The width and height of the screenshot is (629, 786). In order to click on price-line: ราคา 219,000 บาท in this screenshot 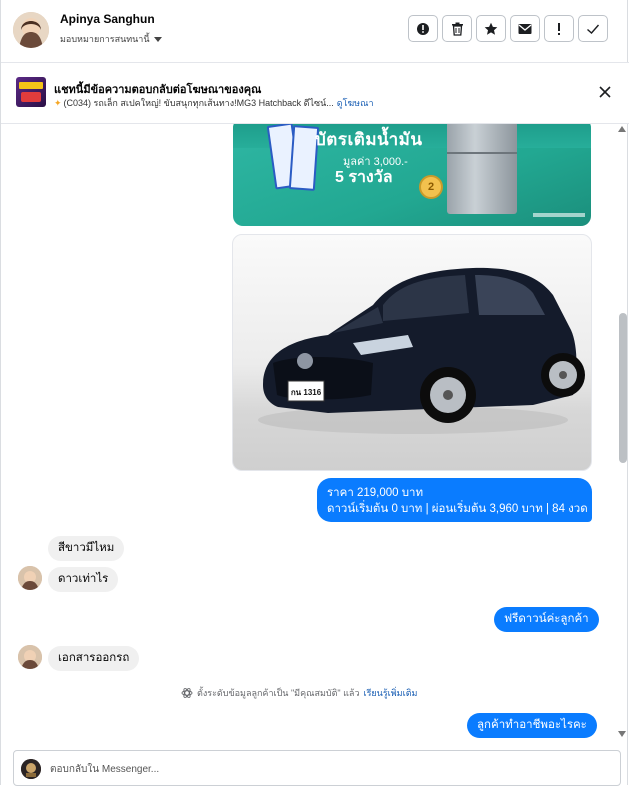, I will do `click(375, 493)`.